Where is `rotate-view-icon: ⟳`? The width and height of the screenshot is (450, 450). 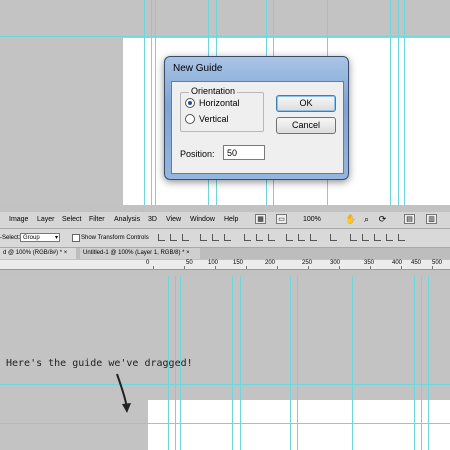
rotate-view-icon: ⟳ is located at coordinates (382, 219).